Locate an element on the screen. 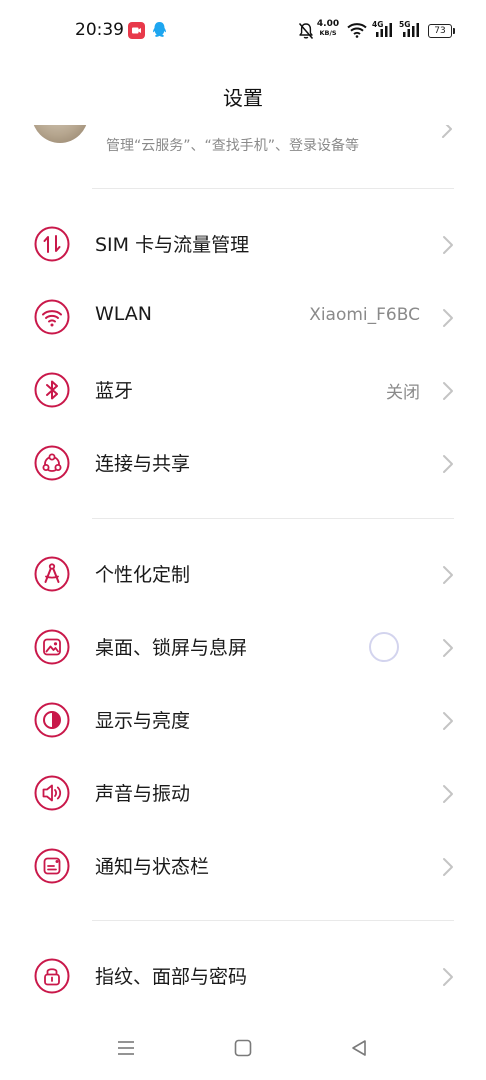 This screenshot has width=486, height=1080. share-icon is located at coordinates (52, 463).